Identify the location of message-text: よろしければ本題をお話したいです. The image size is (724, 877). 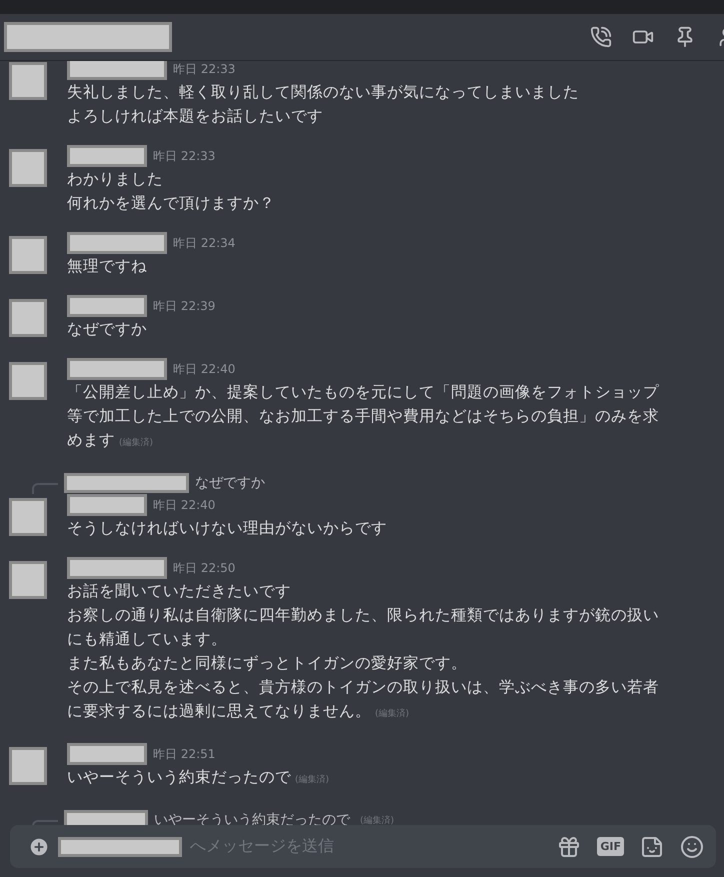
(195, 116).